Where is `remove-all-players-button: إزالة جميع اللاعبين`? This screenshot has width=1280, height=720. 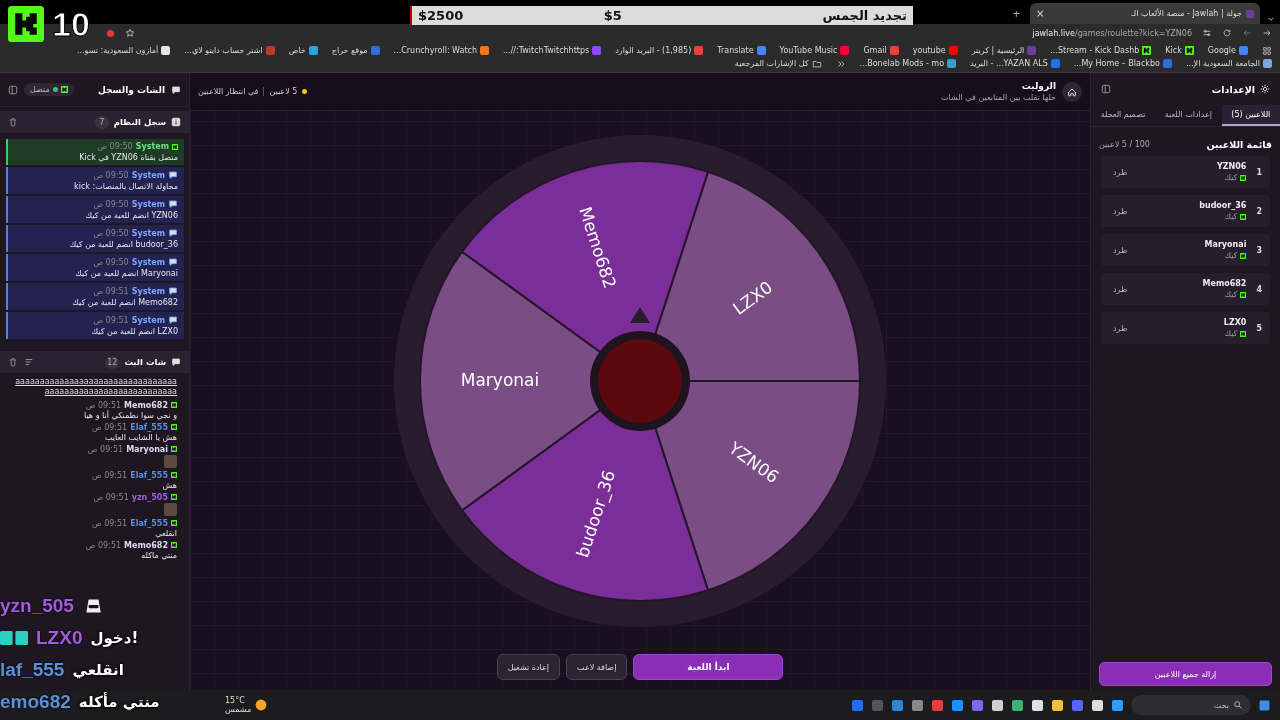
remove-all-players-button: إزالة جميع اللاعبين is located at coordinates (1185, 674).